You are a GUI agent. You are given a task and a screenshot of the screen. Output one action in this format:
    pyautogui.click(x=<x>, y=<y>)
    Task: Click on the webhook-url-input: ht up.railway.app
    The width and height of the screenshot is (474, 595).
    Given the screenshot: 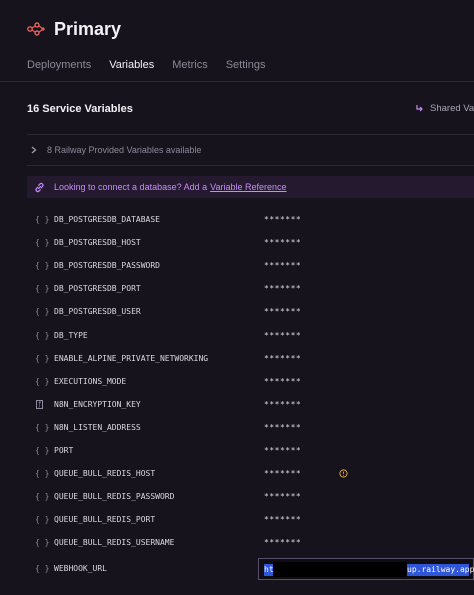 What is the action you would take?
    pyautogui.click(x=366, y=569)
    